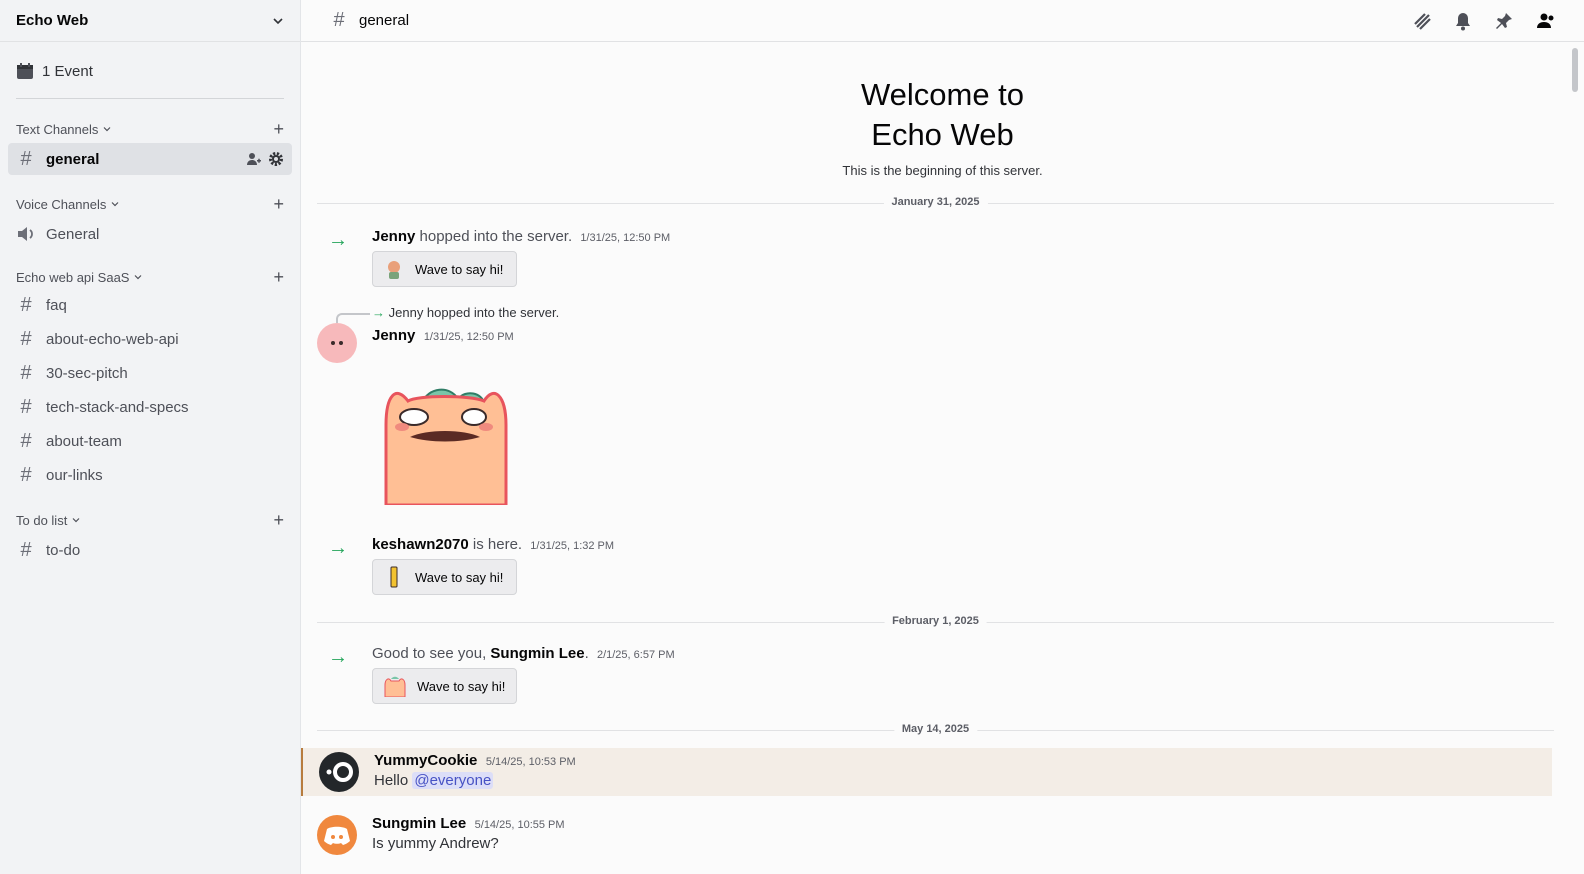 This screenshot has width=1584, height=874. I want to click on channel-label: faq, so click(56, 305).